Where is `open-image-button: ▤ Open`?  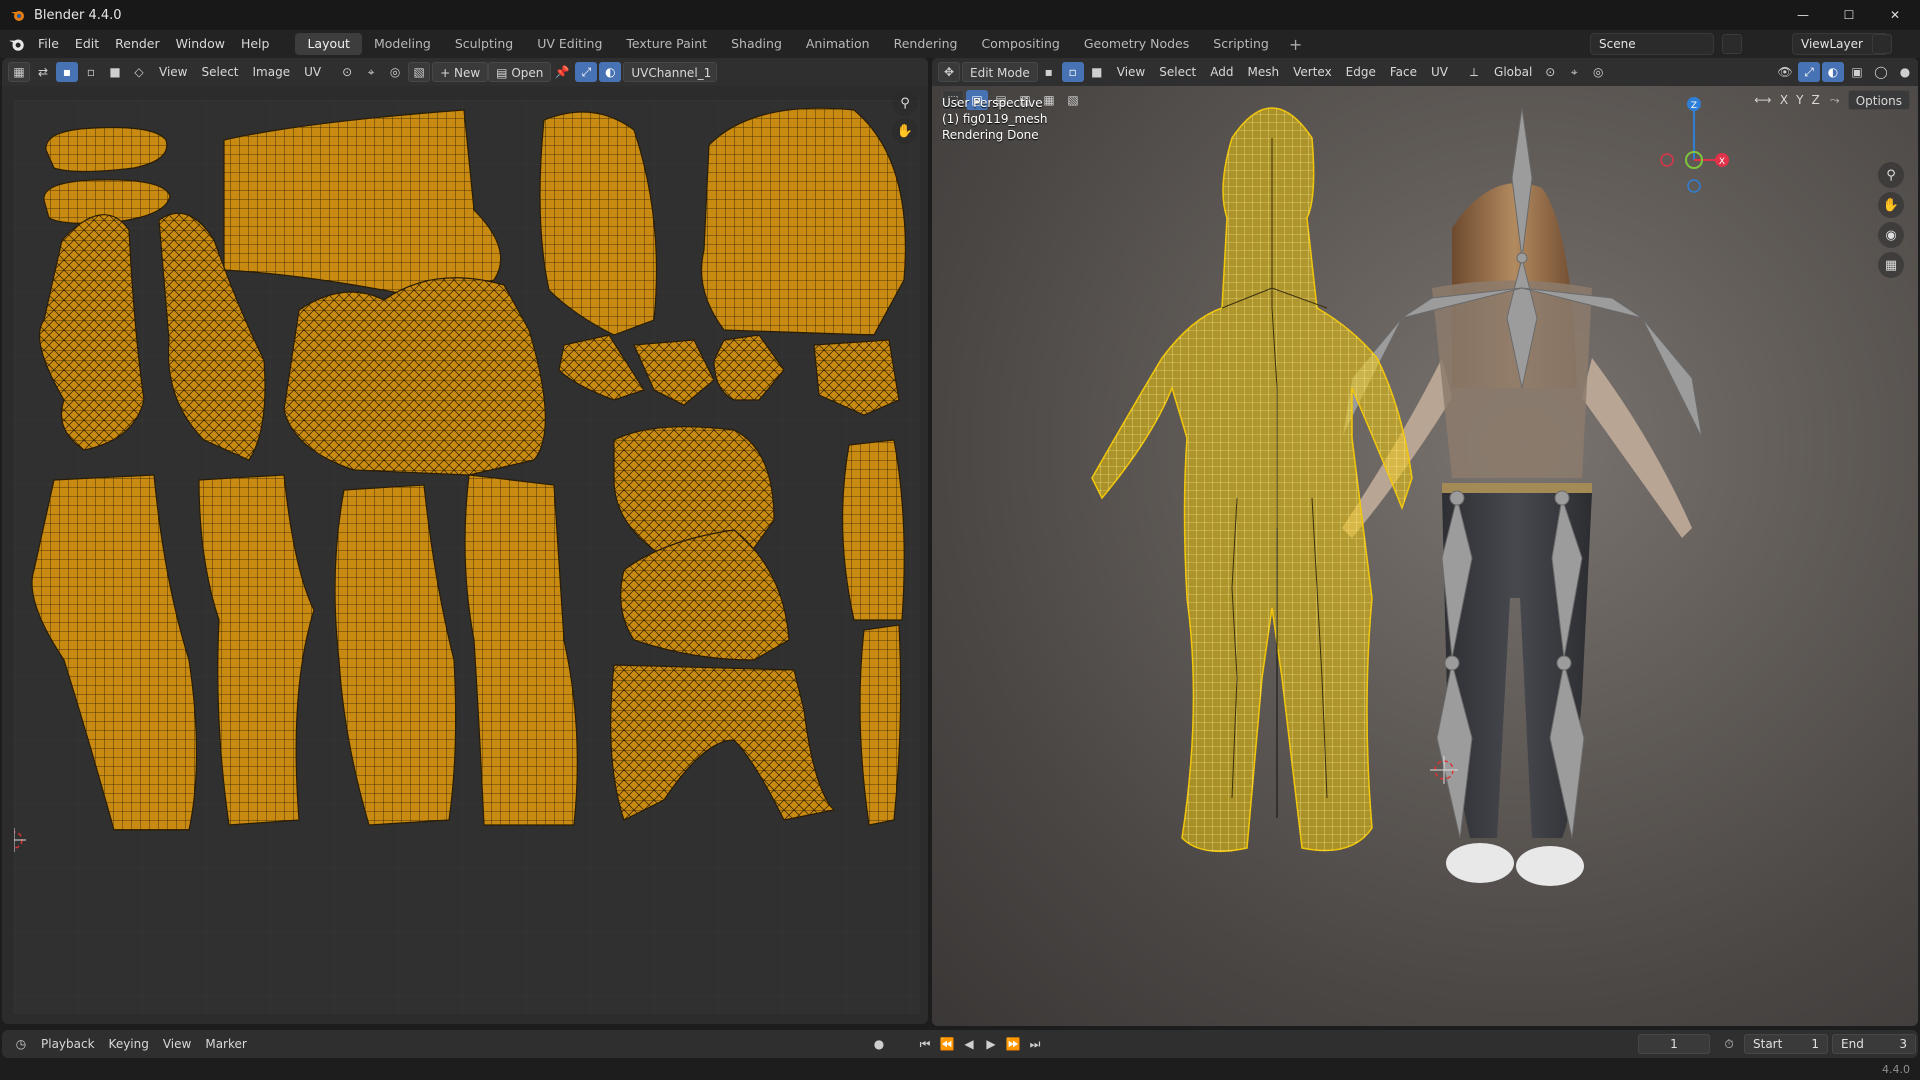 open-image-button: ▤ Open is located at coordinates (520, 72).